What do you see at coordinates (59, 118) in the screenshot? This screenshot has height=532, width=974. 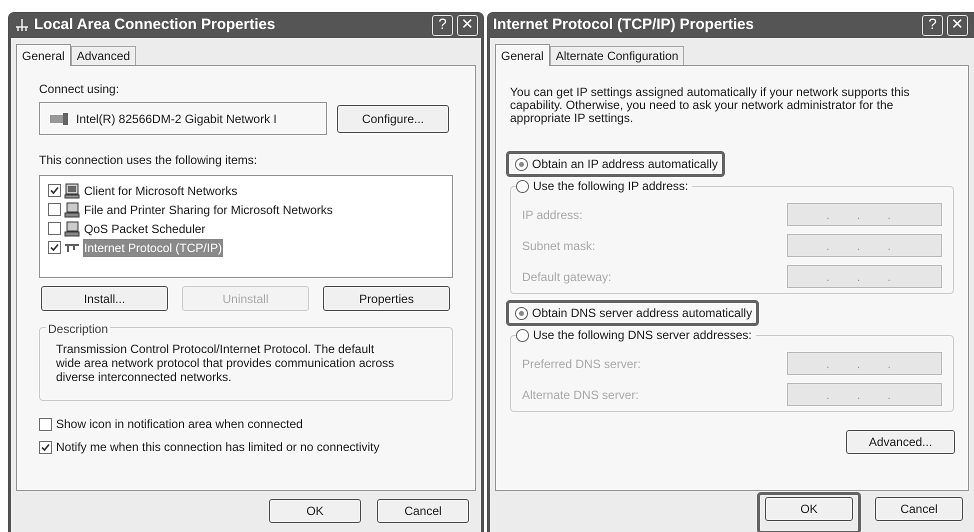 I see `network-card-icon` at bounding box center [59, 118].